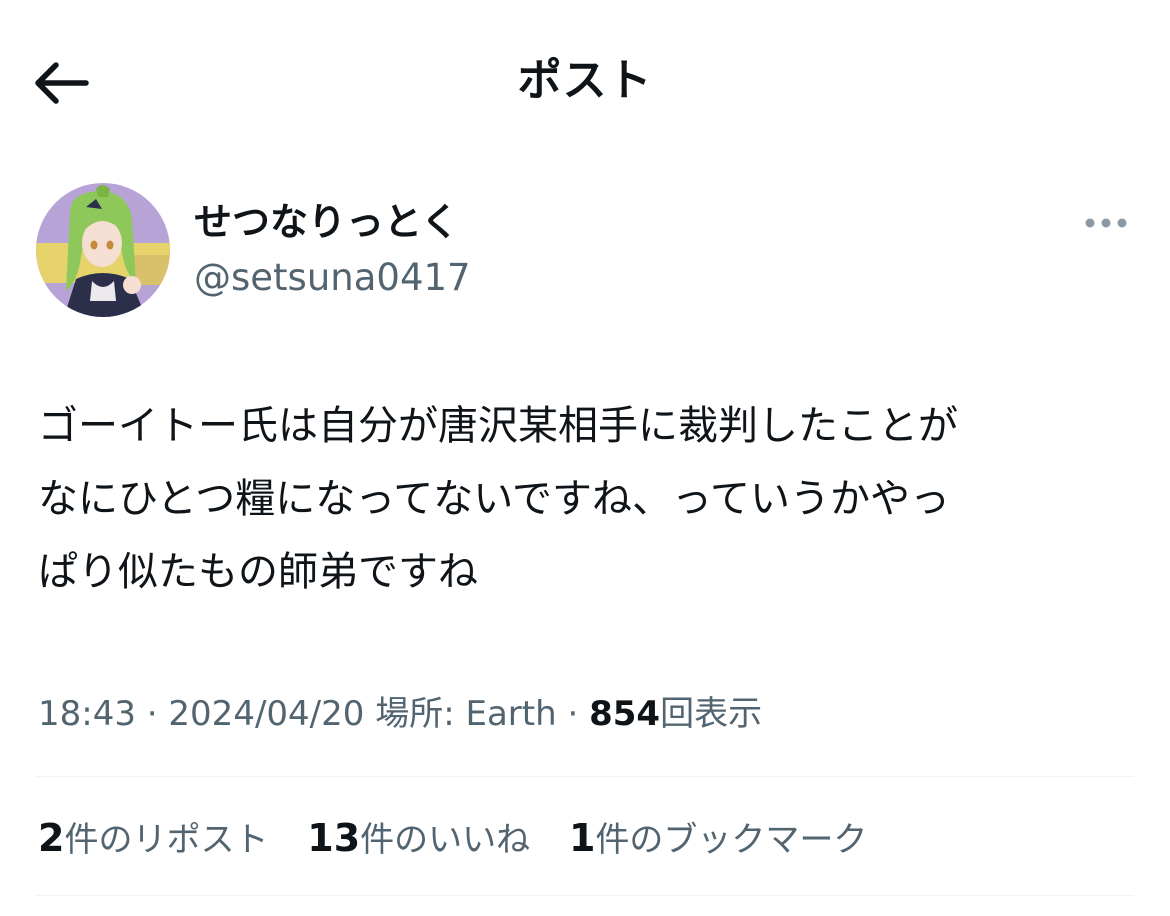  I want to click on reposts-stat: 2件のリポスト, so click(153, 839).